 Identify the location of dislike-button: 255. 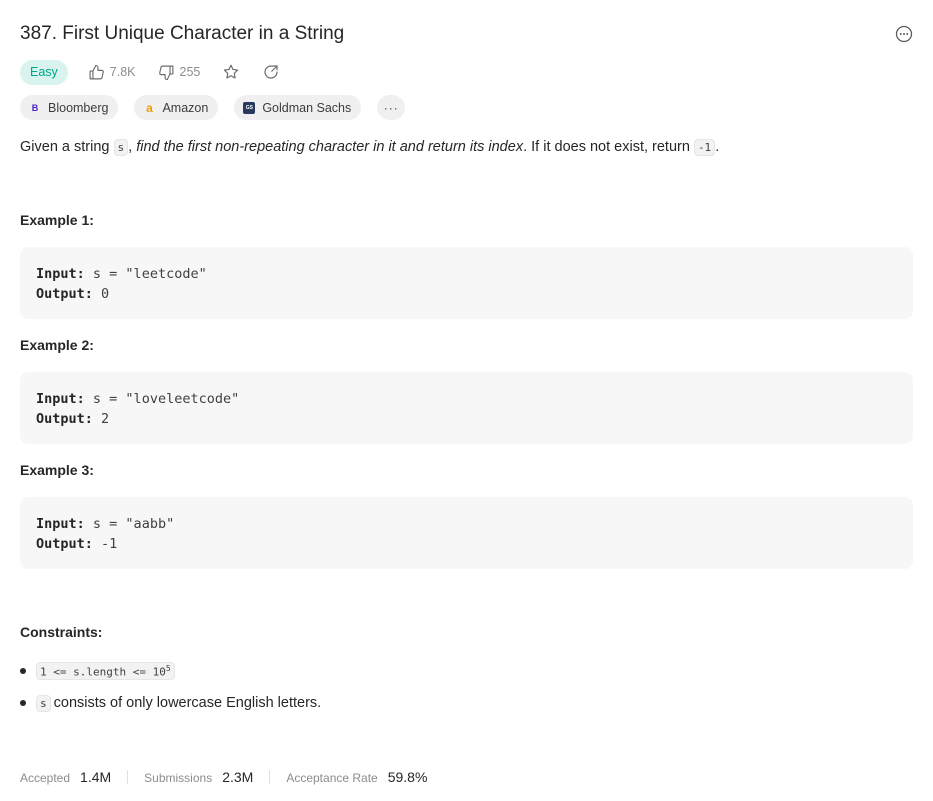
(179, 72).